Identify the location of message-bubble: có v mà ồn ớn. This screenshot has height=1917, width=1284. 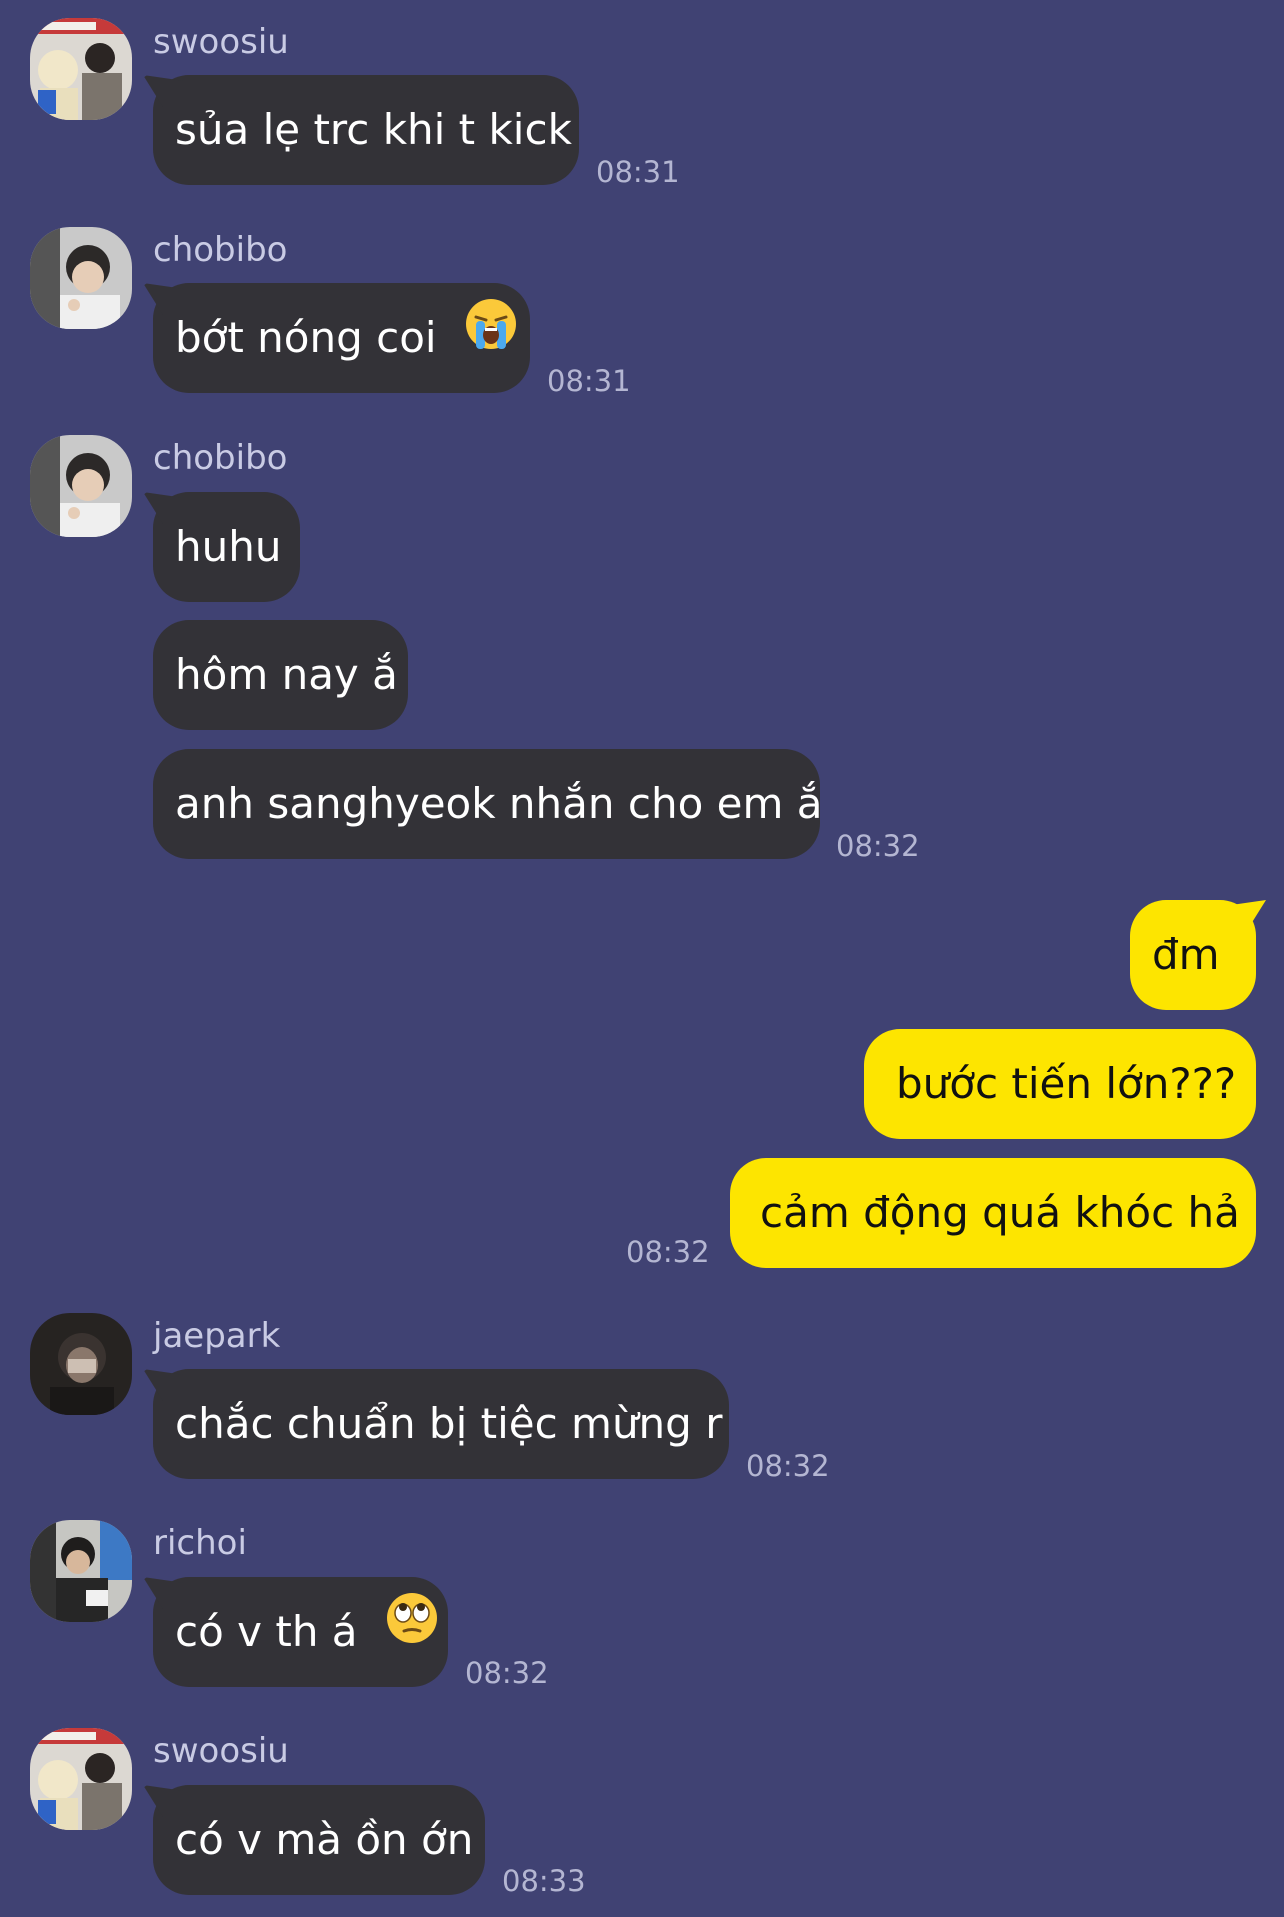
(319, 1840).